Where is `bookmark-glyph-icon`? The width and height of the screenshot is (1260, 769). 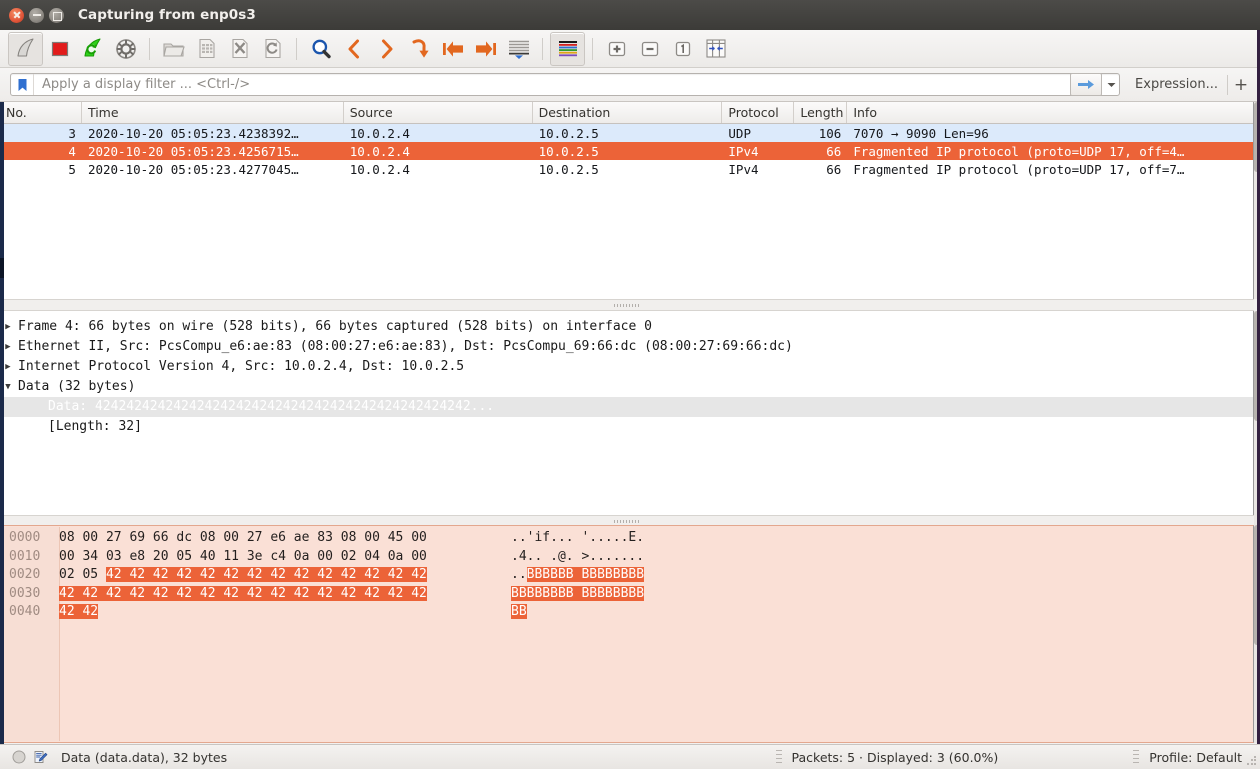
bookmark-glyph-icon is located at coordinates (22, 84).